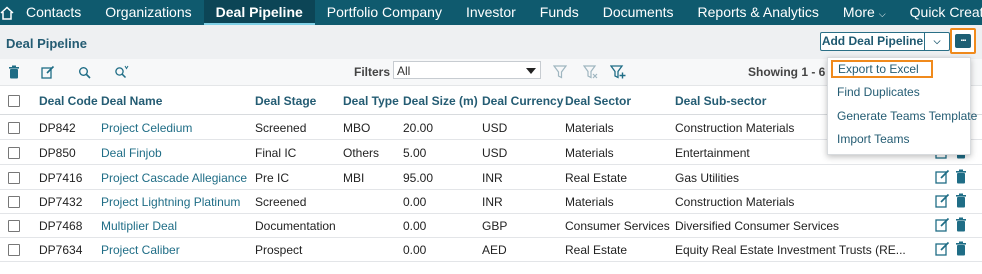 This screenshot has height=274, width=982. Describe the element at coordinates (61, 250) in the screenshot. I see `deal-code-cell: DP7634` at that location.